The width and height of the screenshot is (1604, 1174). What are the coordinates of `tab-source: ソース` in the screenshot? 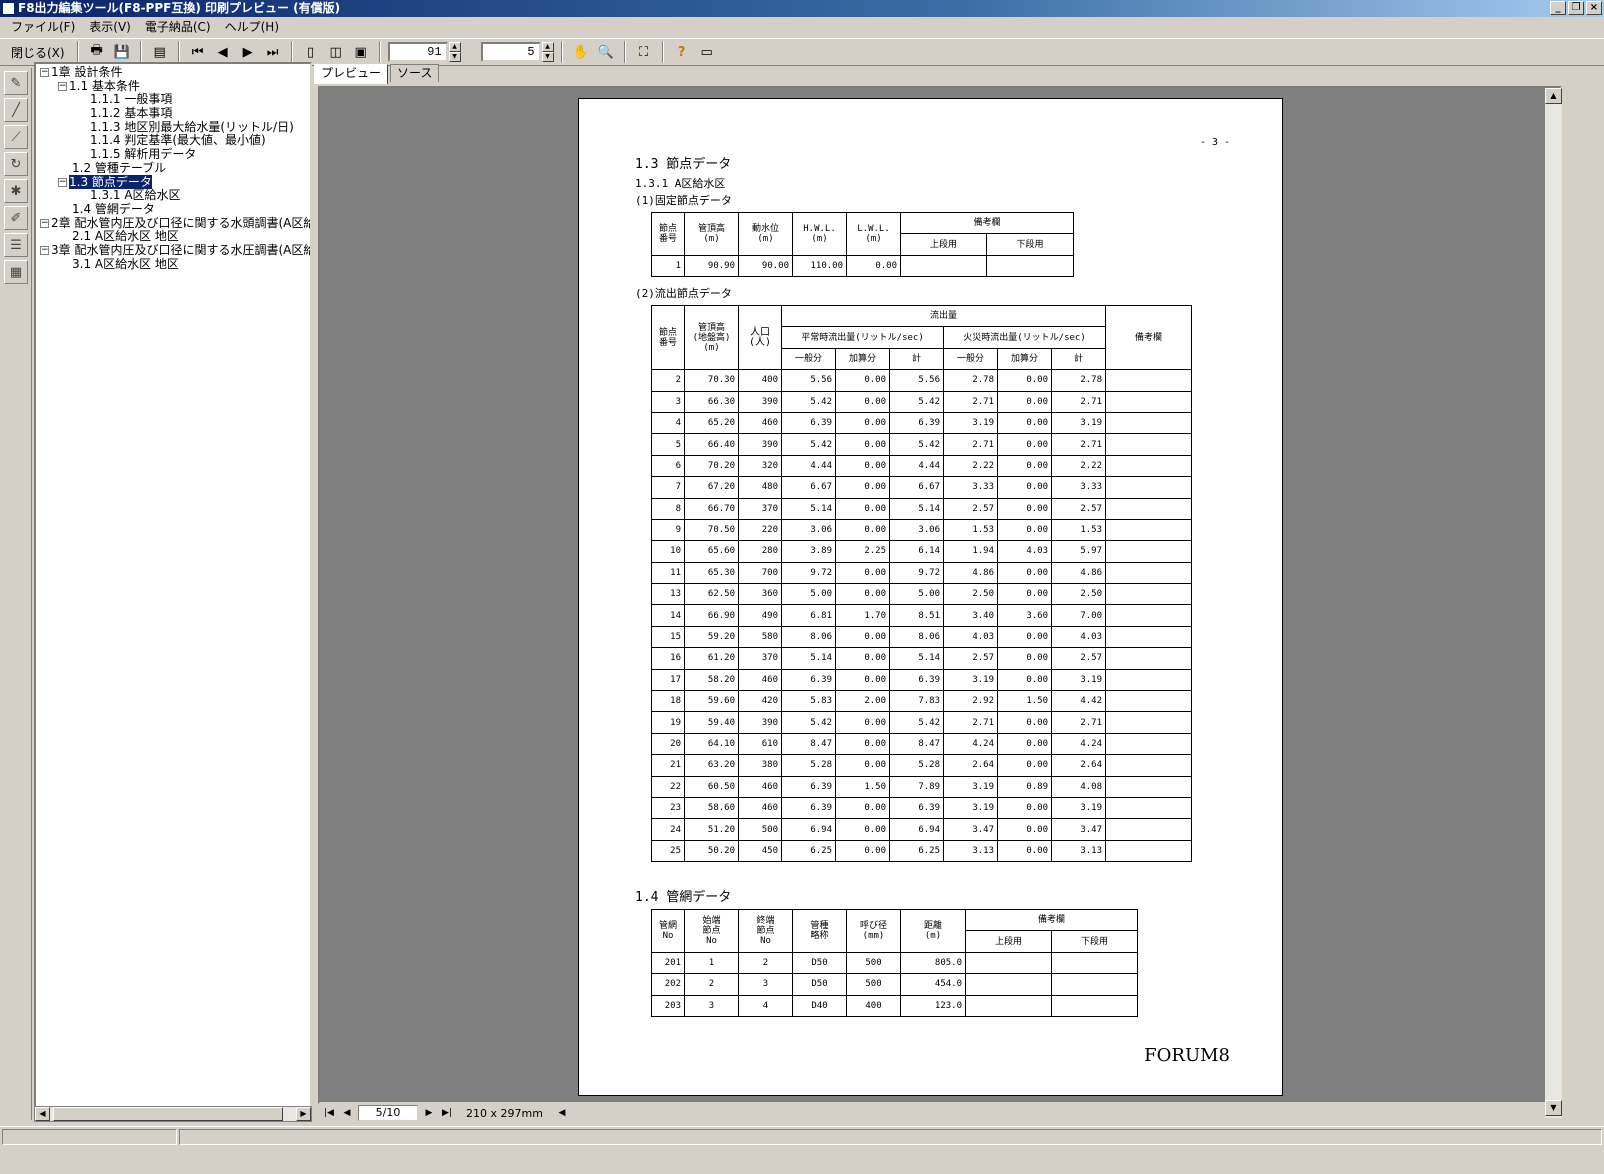 It's located at (415, 73).